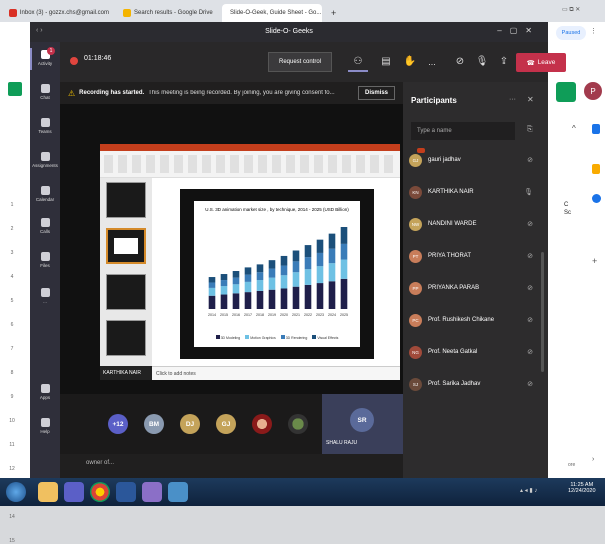 The height and width of the screenshot is (544, 605). Describe the element at coordinates (12, 373) in the screenshot. I see `row-number: 8` at that location.